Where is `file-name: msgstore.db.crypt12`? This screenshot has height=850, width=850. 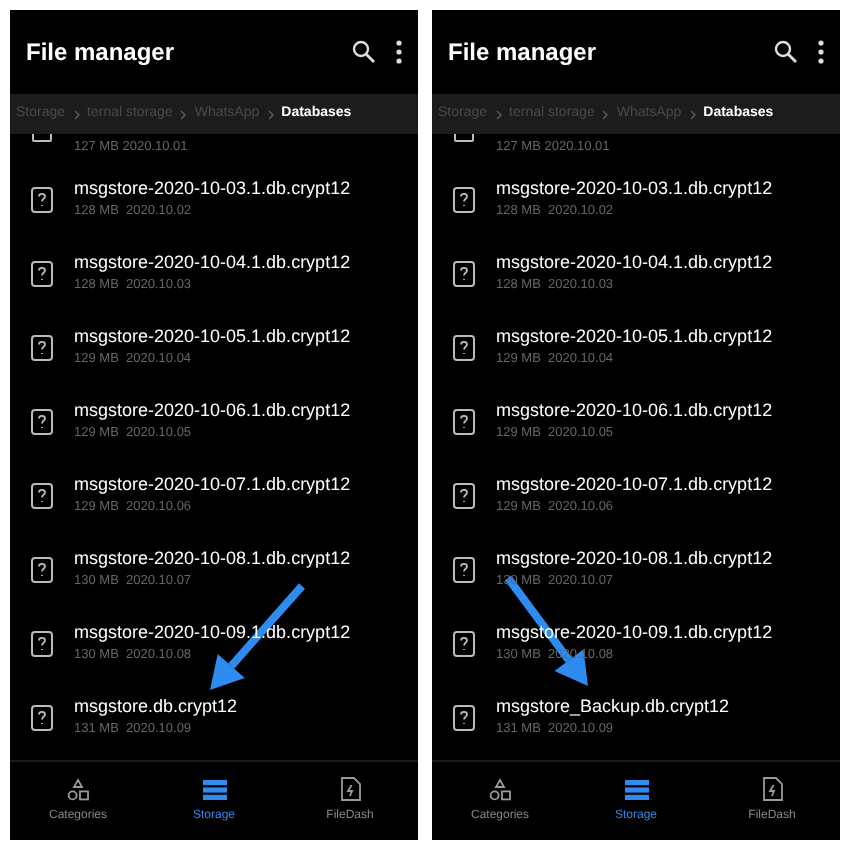 file-name: msgstore.db.crypt12 is located at coordinates (156, 706).